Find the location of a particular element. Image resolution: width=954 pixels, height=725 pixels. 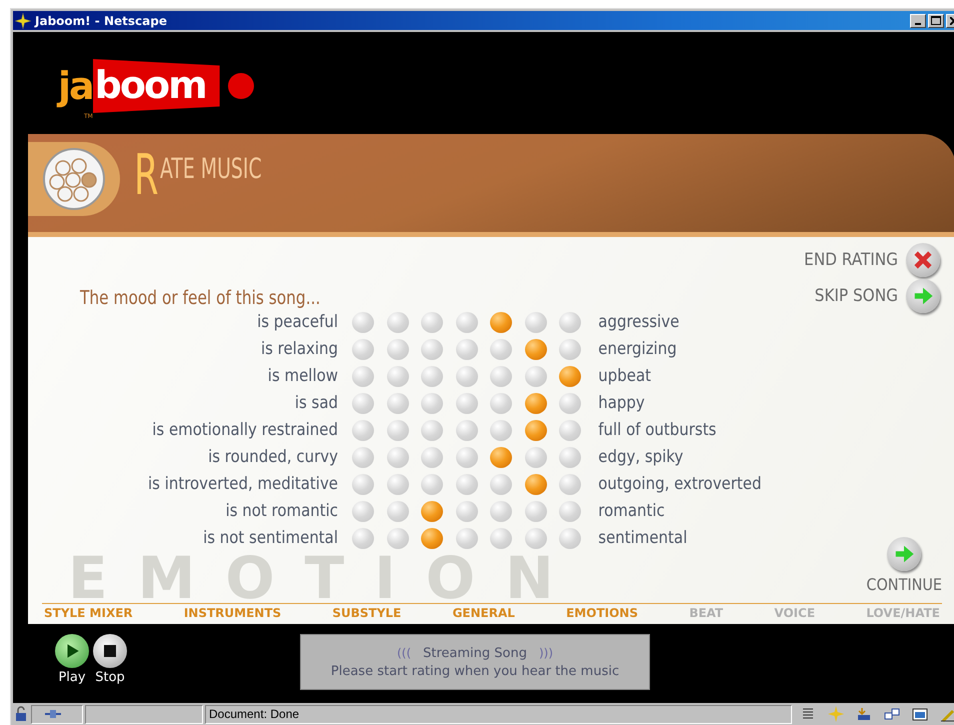

stop-icon is located at coordinates (110, 651).